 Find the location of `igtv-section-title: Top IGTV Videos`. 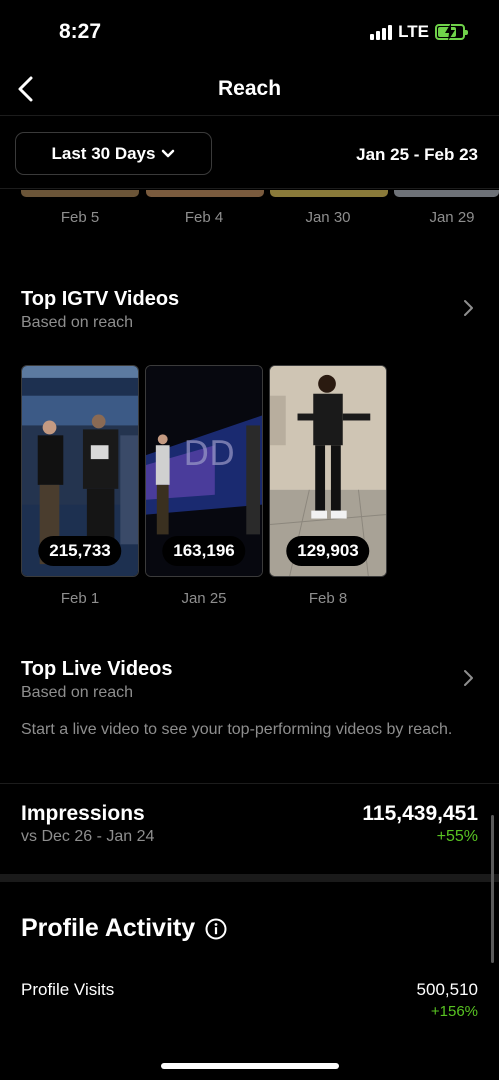

igtv-section-title: Top IGTV Videos is located at coordinates (100, 299).